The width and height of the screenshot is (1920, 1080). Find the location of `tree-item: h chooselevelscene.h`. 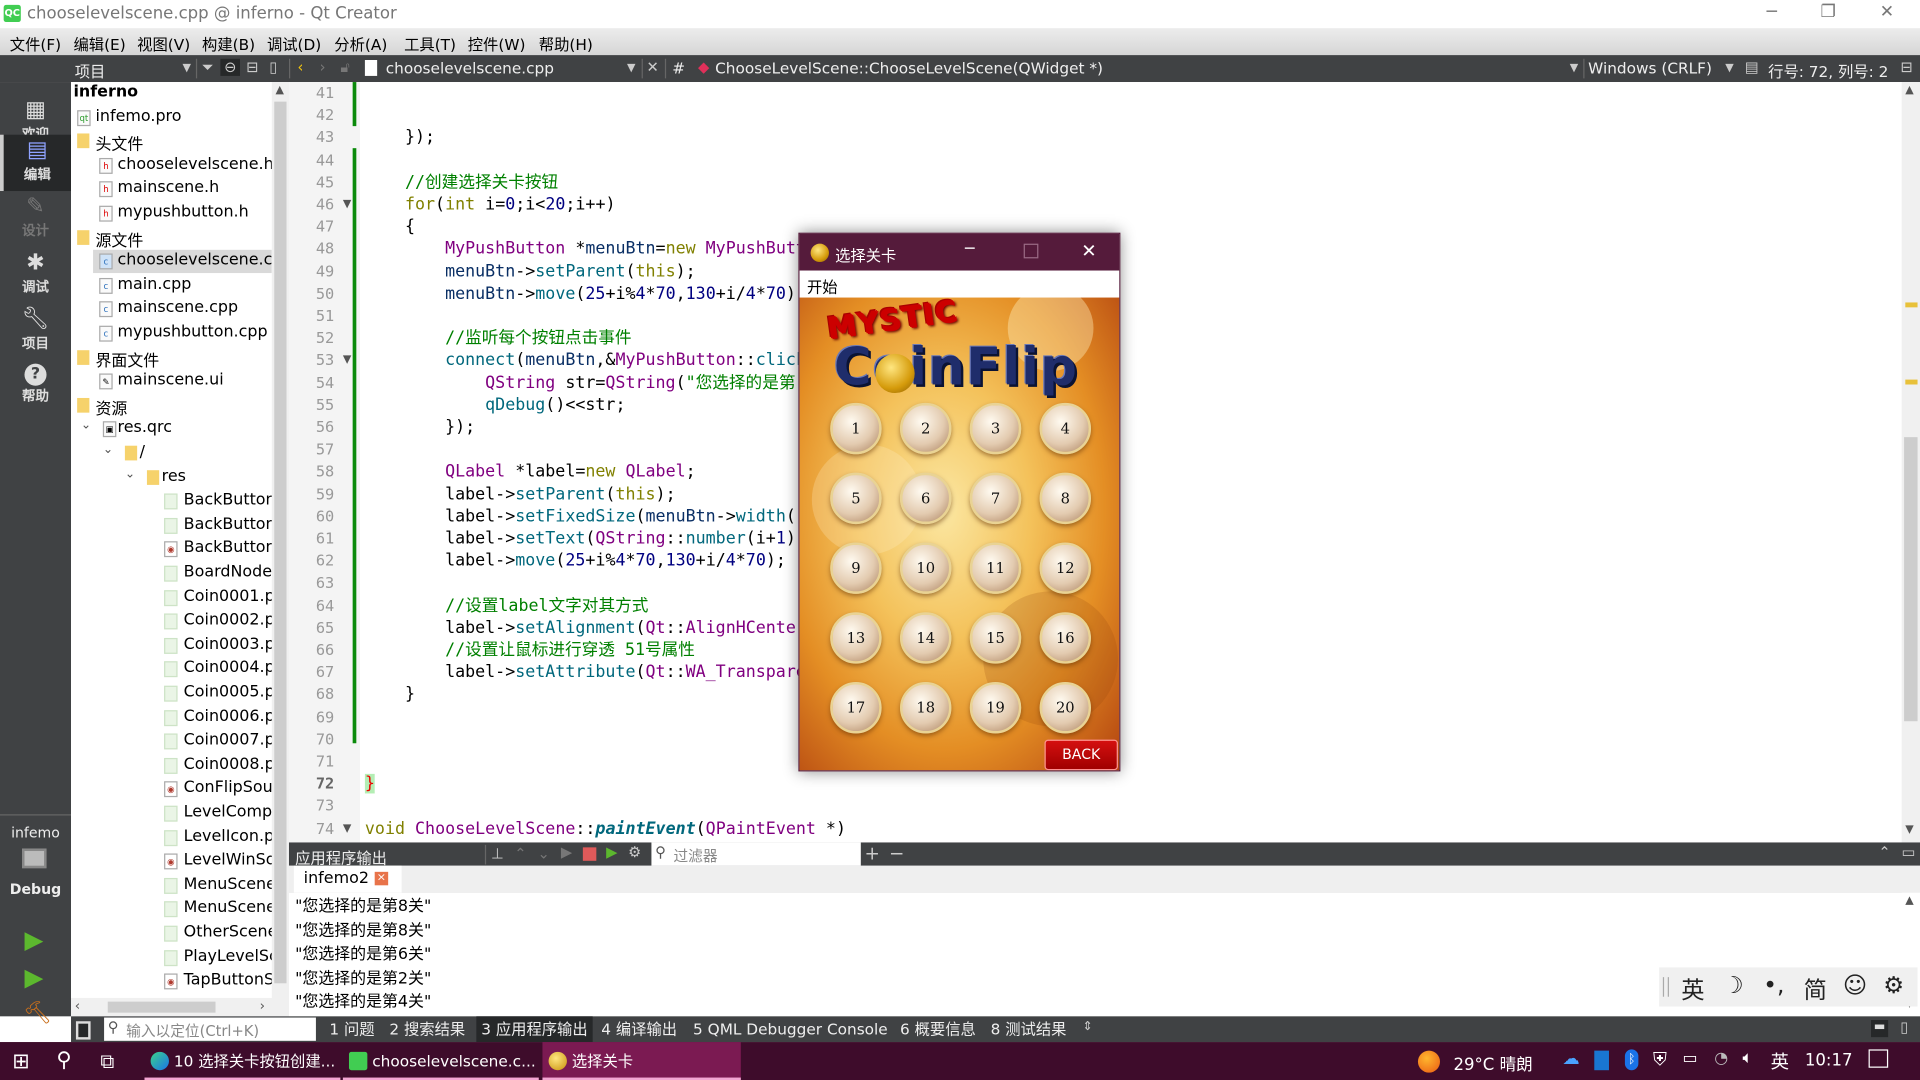

tree-item: h chooselevelscene.h is located at coordinates (171, 165).